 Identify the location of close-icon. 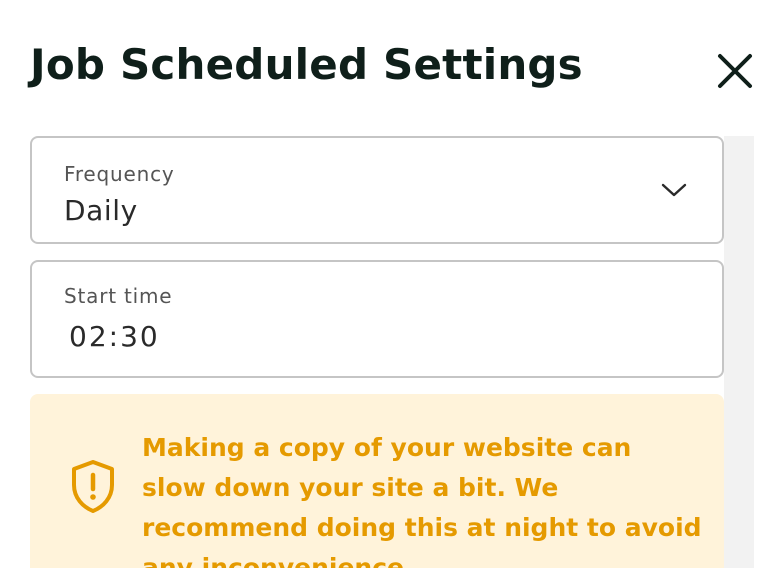
(735, 71).